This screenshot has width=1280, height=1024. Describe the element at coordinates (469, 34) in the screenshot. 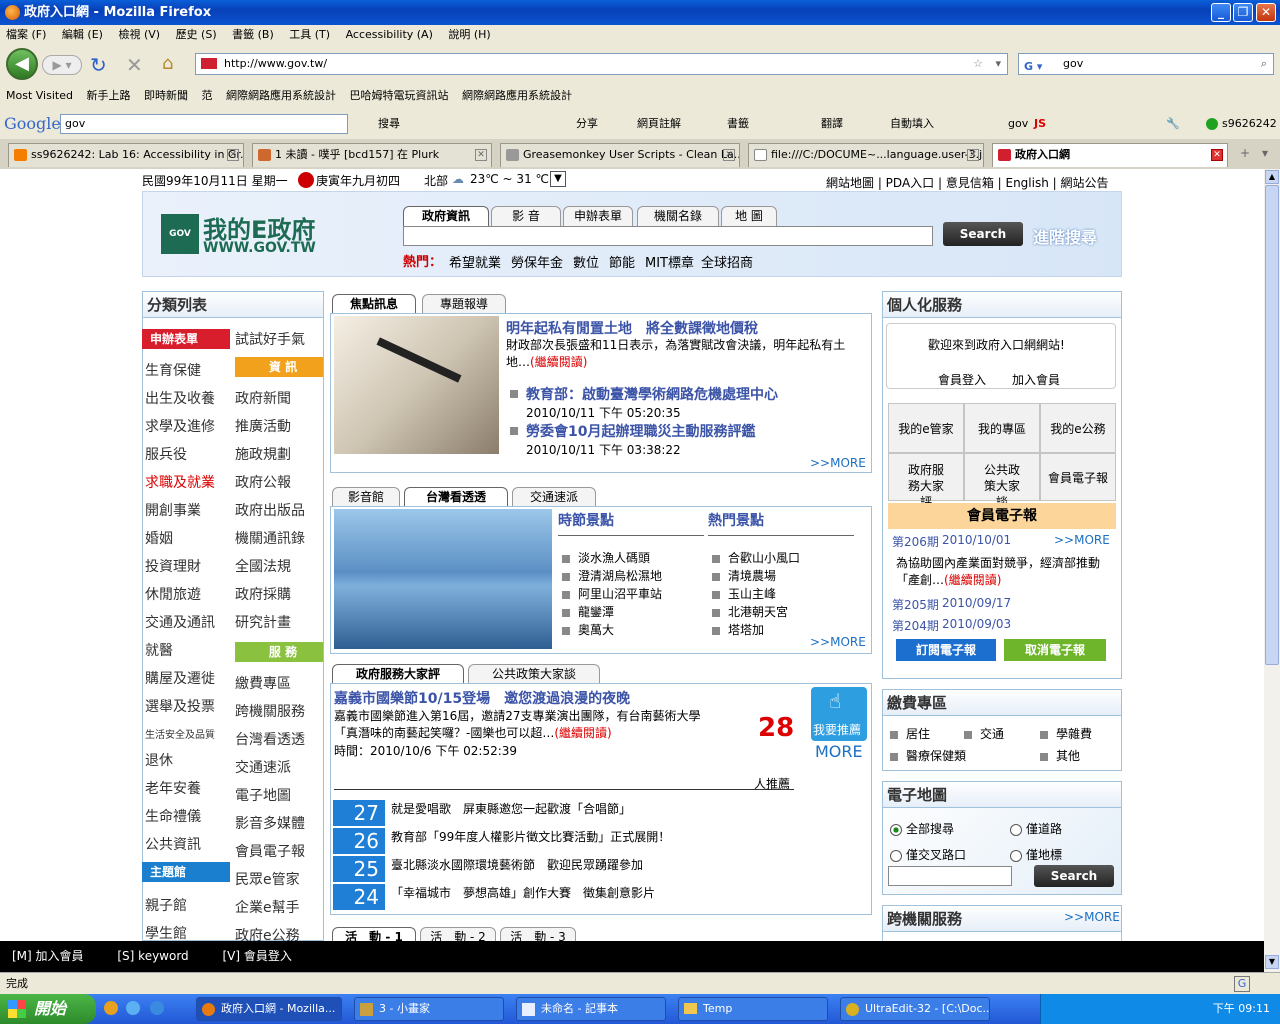

I see `menu-help: 說明 (H)` at that location.